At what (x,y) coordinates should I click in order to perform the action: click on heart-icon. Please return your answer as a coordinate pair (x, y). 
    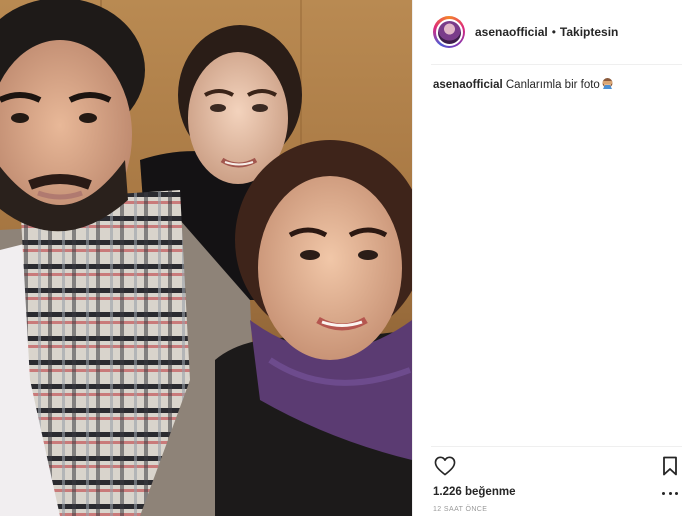
    Looking at the image, I should click on (445, 466).